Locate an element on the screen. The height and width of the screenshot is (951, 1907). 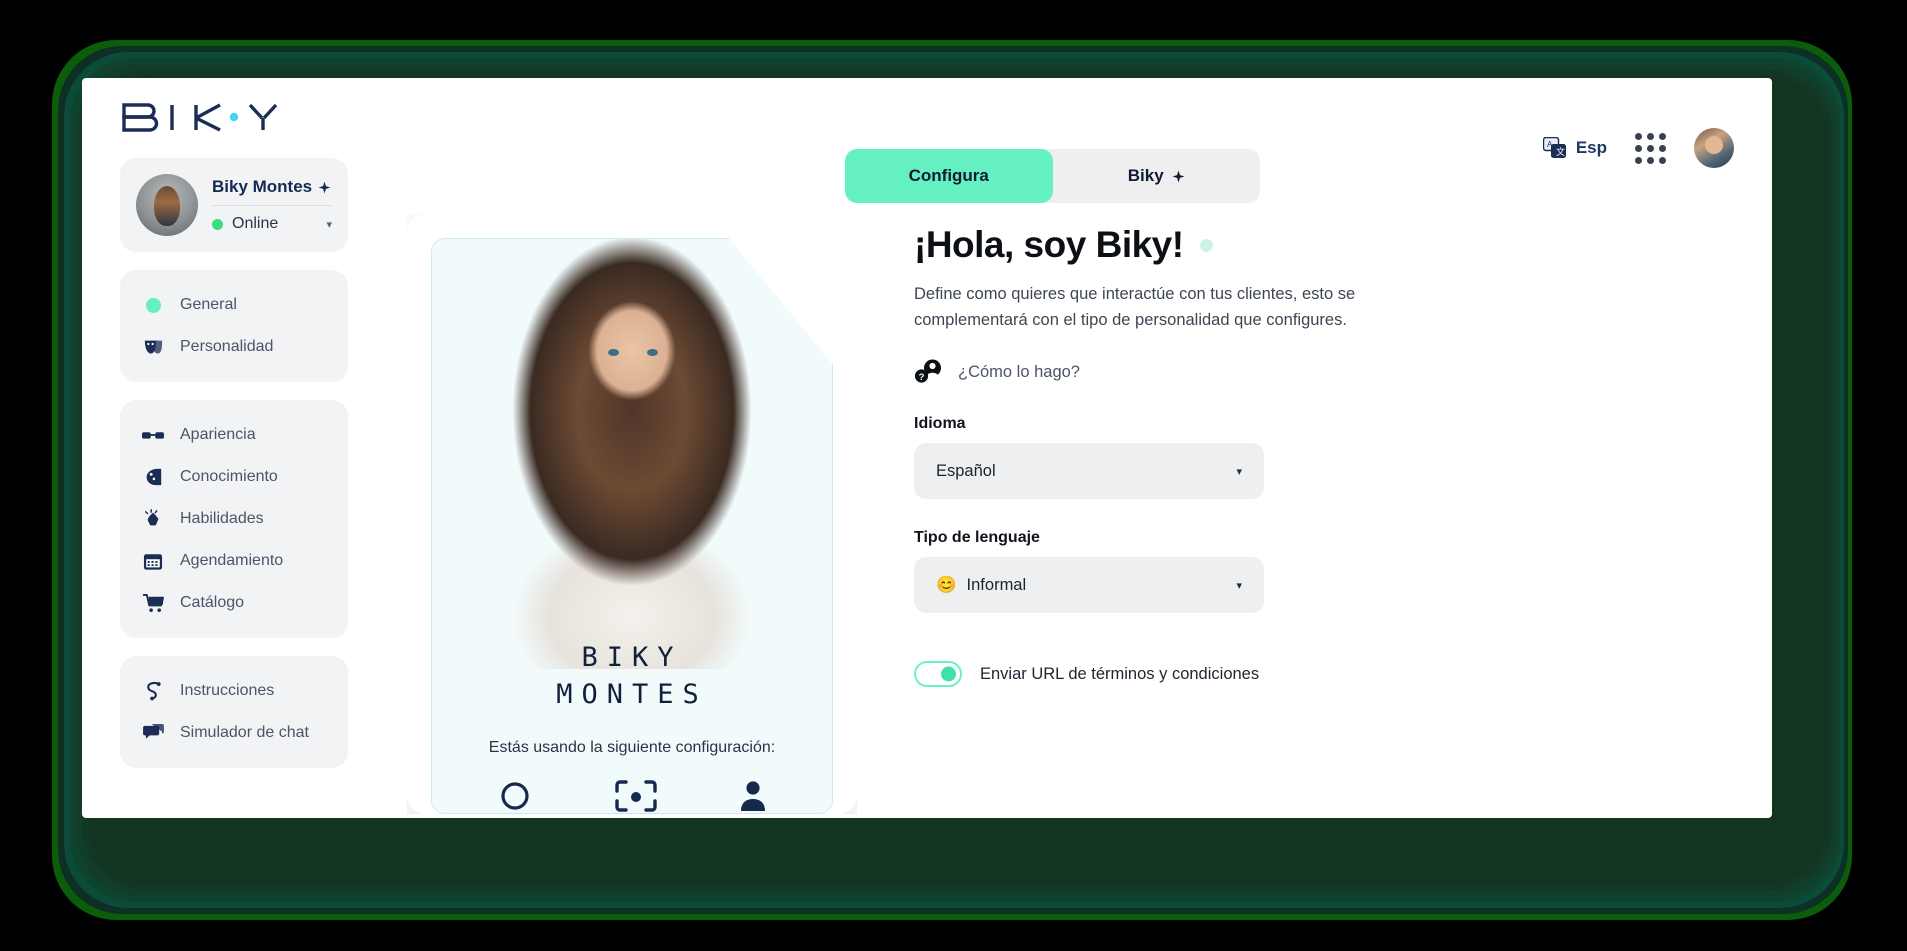
language-label: Esp is located at coordinates (1591, 147).